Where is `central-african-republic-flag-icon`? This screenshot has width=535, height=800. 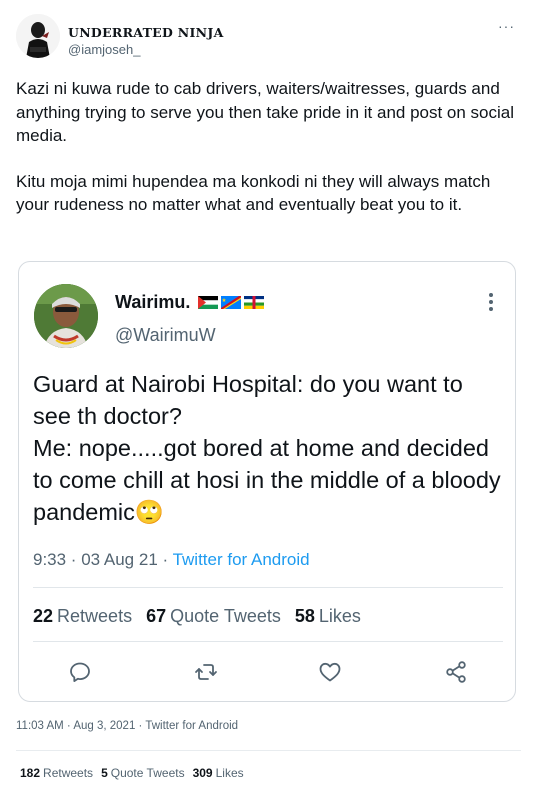 central-african-republic-flag-icon is located at coordinates (254, 301).